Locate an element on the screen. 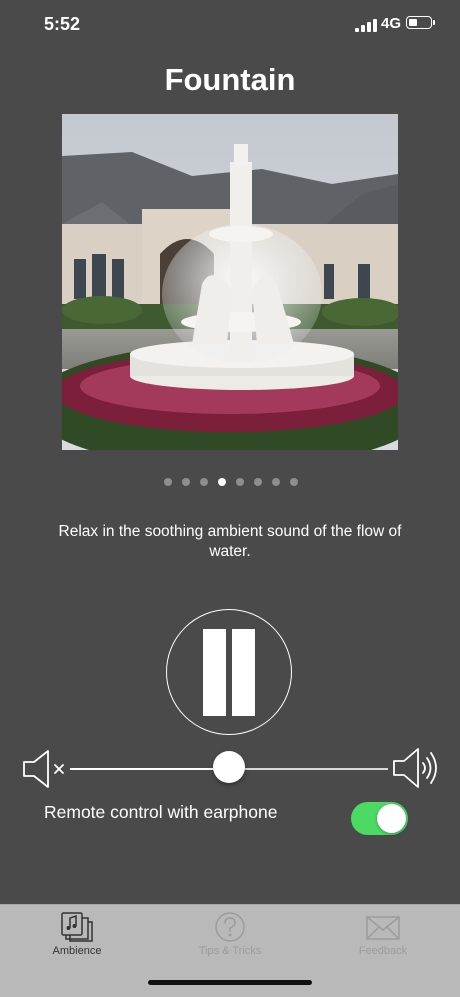 The width and height of the screenshot is (460, 997). envelope-icon is located at coordinates (383, 928).